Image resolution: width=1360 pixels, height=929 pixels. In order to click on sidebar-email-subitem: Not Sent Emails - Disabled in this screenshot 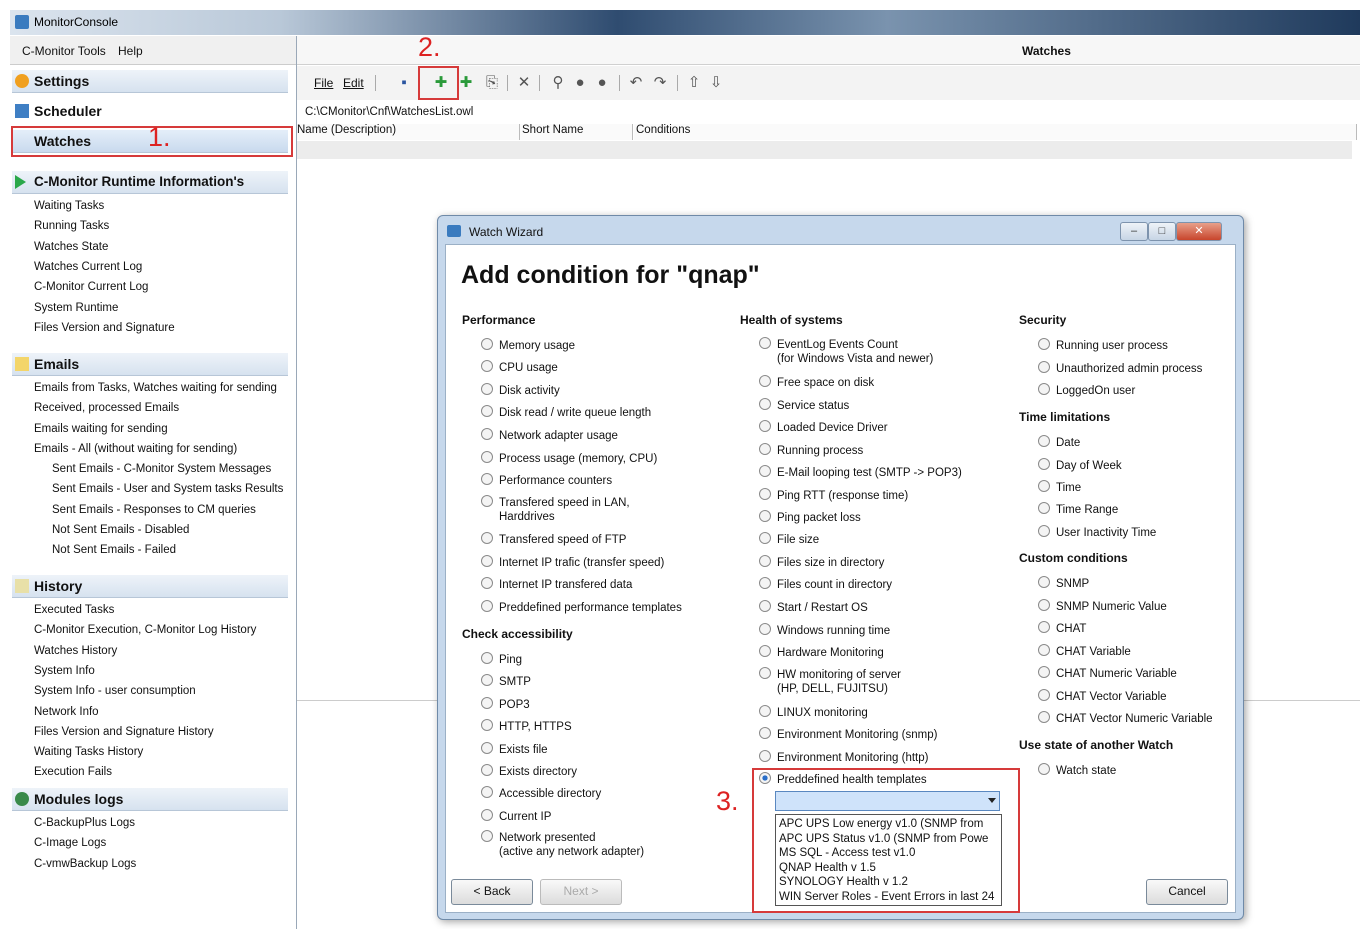, I will do `click(120, 530)`.